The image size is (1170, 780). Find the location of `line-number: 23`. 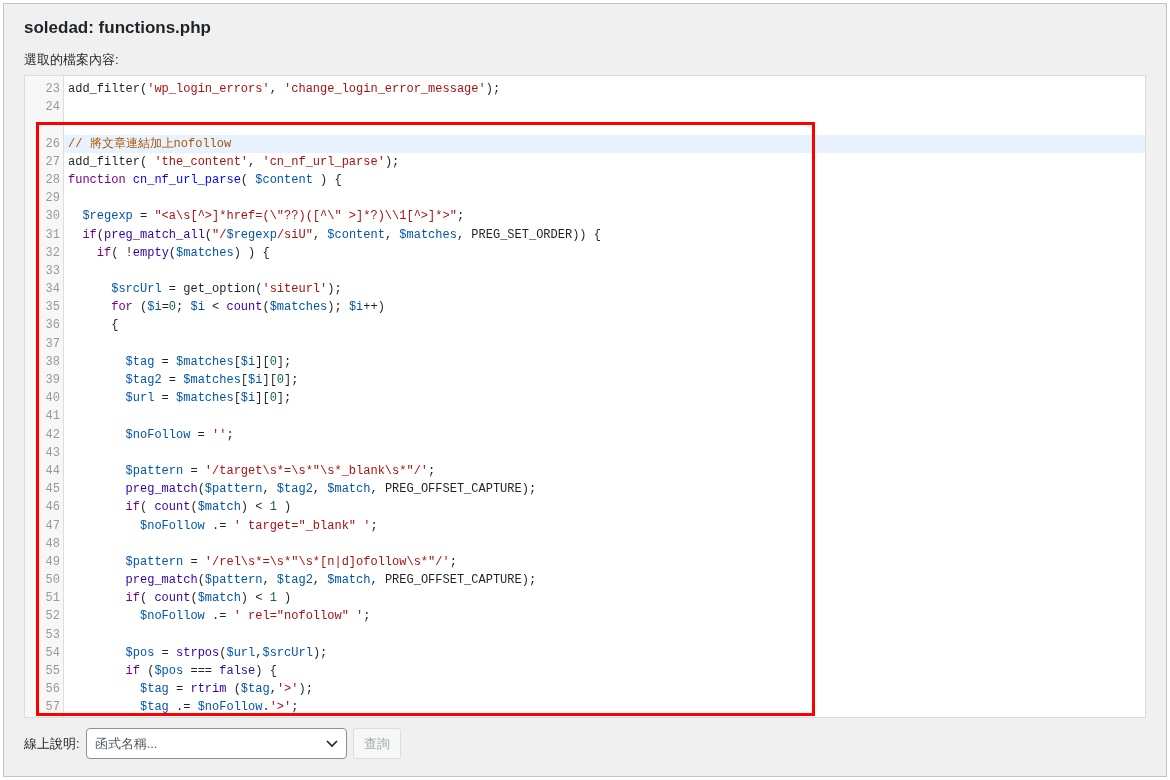

line-number: 23 is located at coordinates (52, 89).